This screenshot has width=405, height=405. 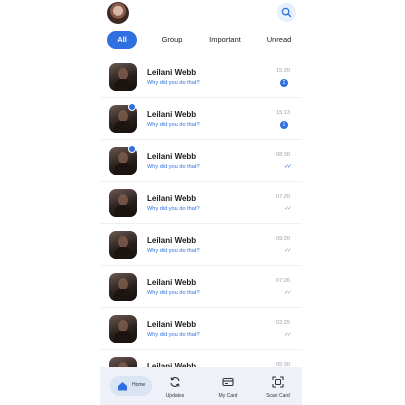 What do you see at coordinates (279, 40) in the screenshot?
I see `tab-unread: Unread` at bounding box center [279, 40].